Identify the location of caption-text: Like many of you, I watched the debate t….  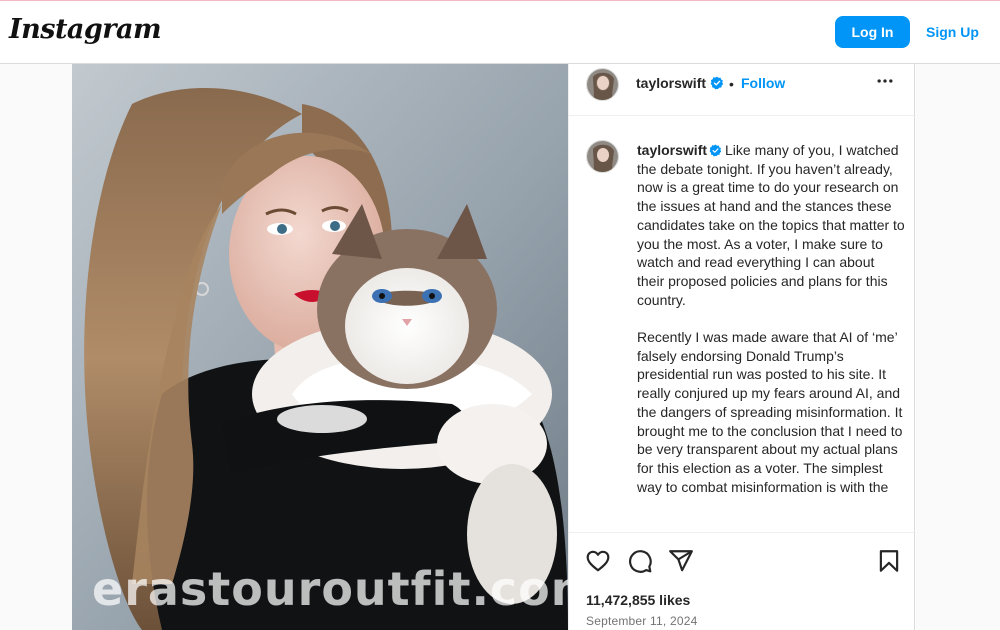
(771, 225).